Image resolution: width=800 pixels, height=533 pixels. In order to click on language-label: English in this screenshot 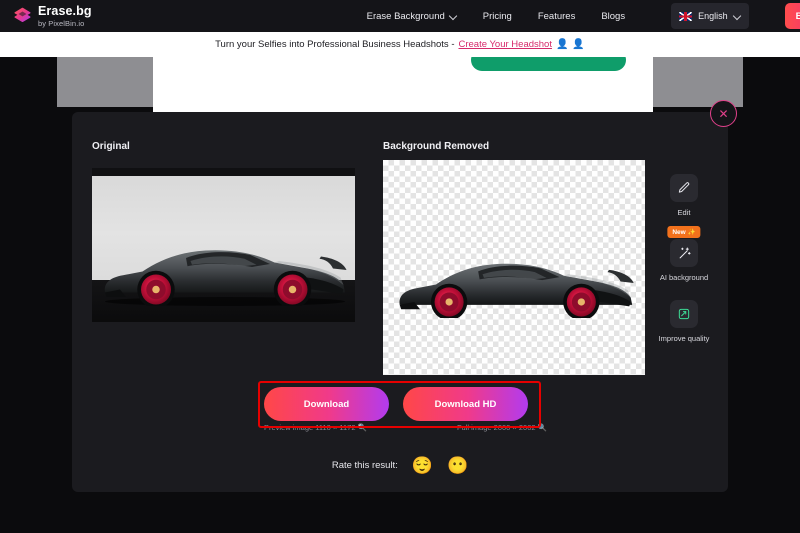, I will do `click(713, 16)`.